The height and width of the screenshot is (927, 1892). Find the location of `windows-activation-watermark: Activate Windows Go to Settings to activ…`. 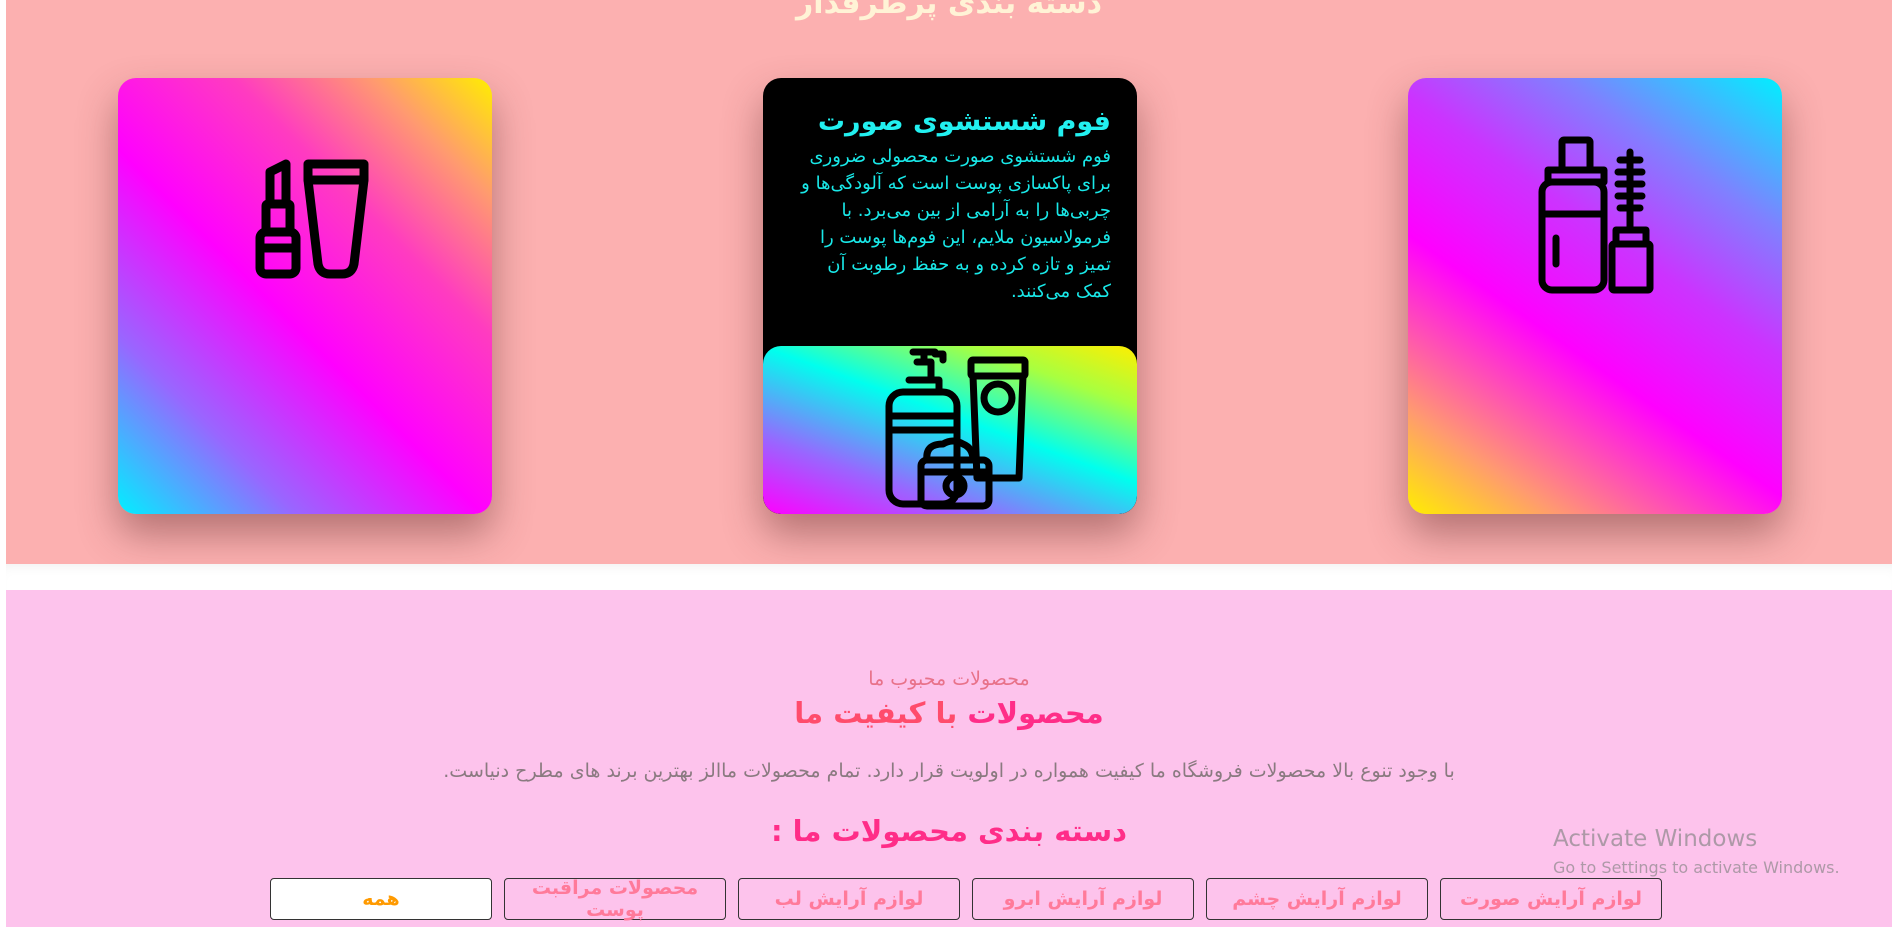

windows-activation-watermark: Activate Windows Go to Settings to activ… is located at coordinates (1696, 851).